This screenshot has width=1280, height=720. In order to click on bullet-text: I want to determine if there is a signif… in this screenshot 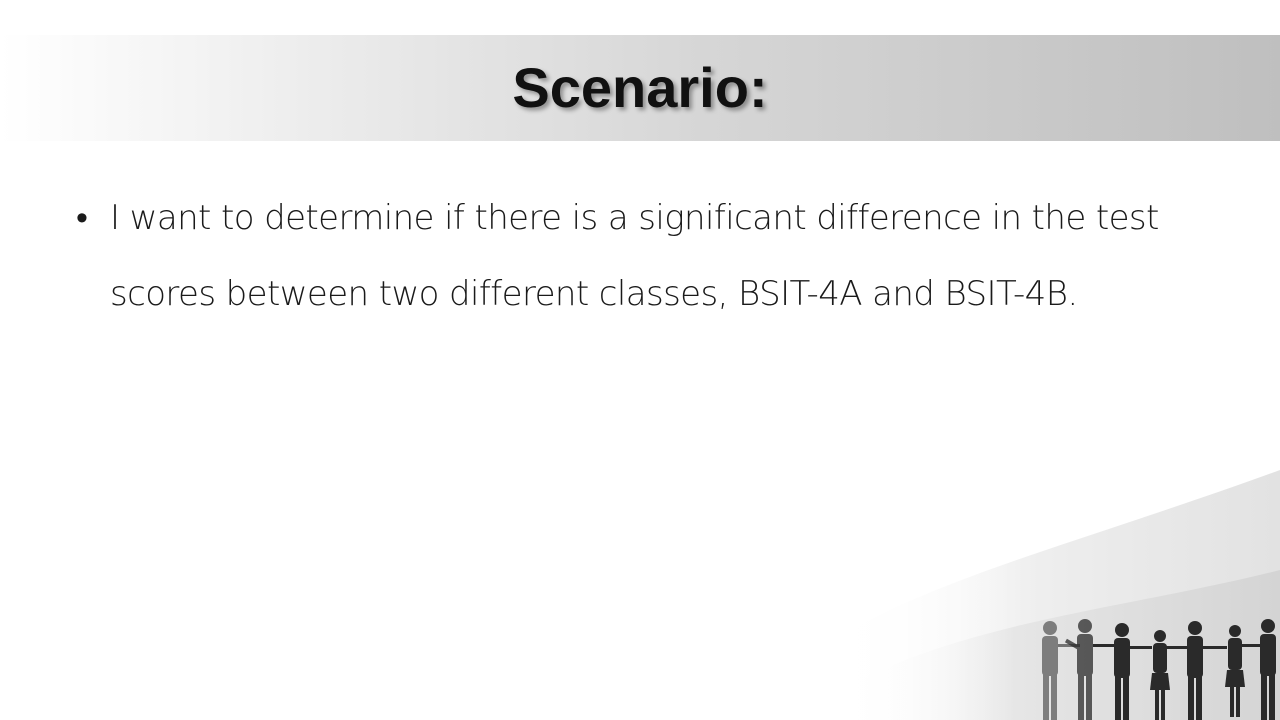, I will do `click(634, 256)`.